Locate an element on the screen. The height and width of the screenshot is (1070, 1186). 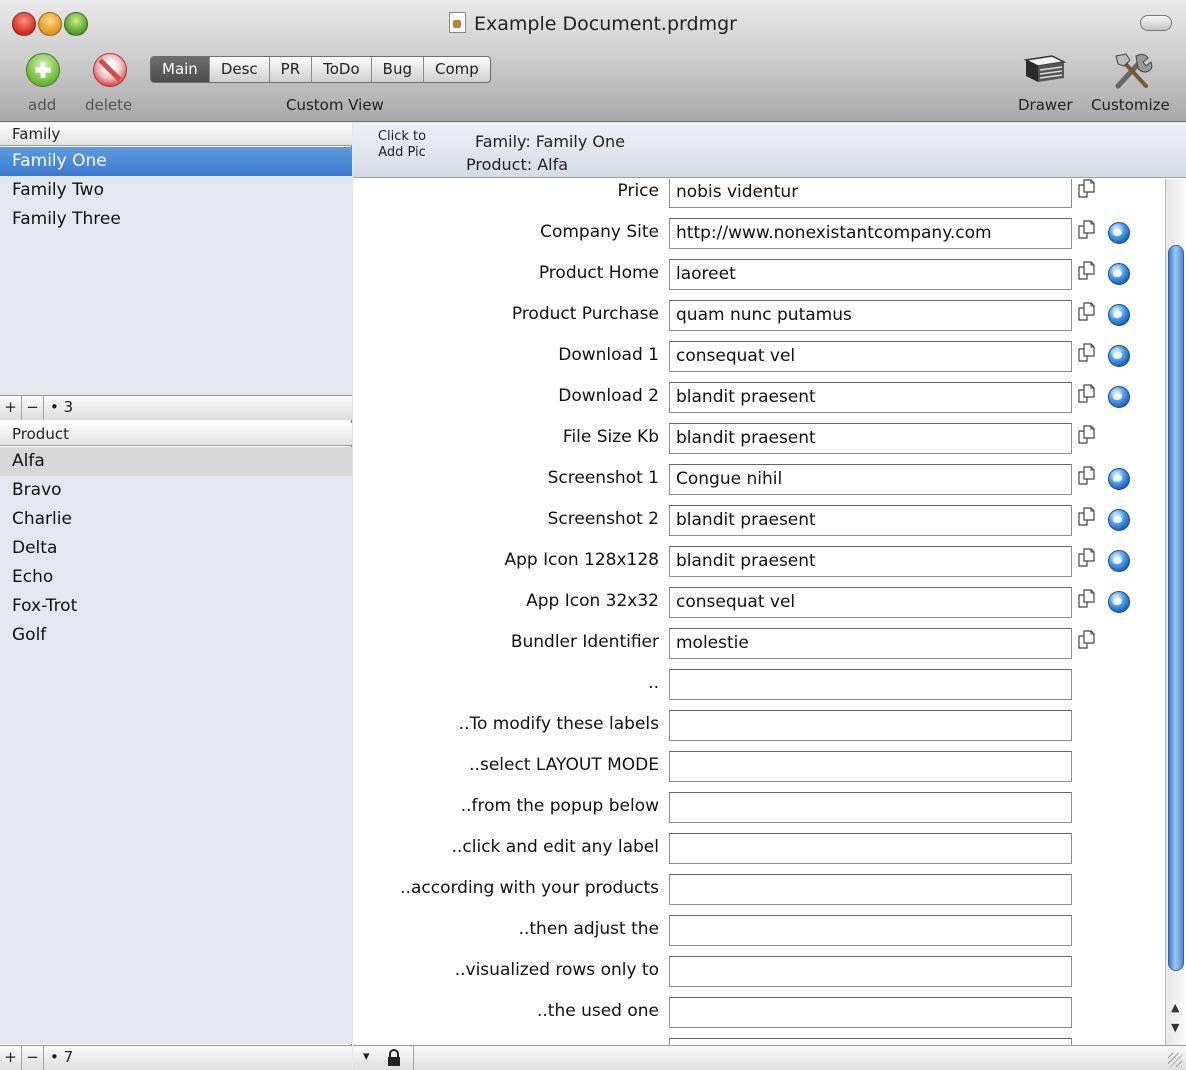
field-label: Screenshot 2 is located at coordinates (603, 519).